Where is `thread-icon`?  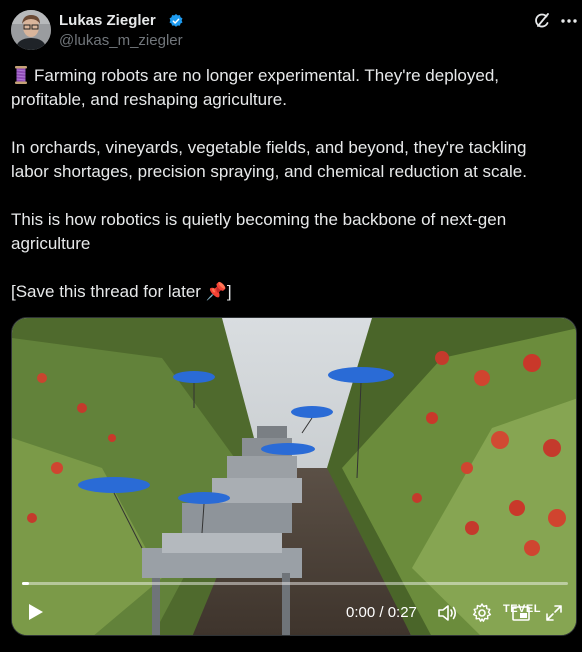
thread-icon is located at coordinates (21, 75).